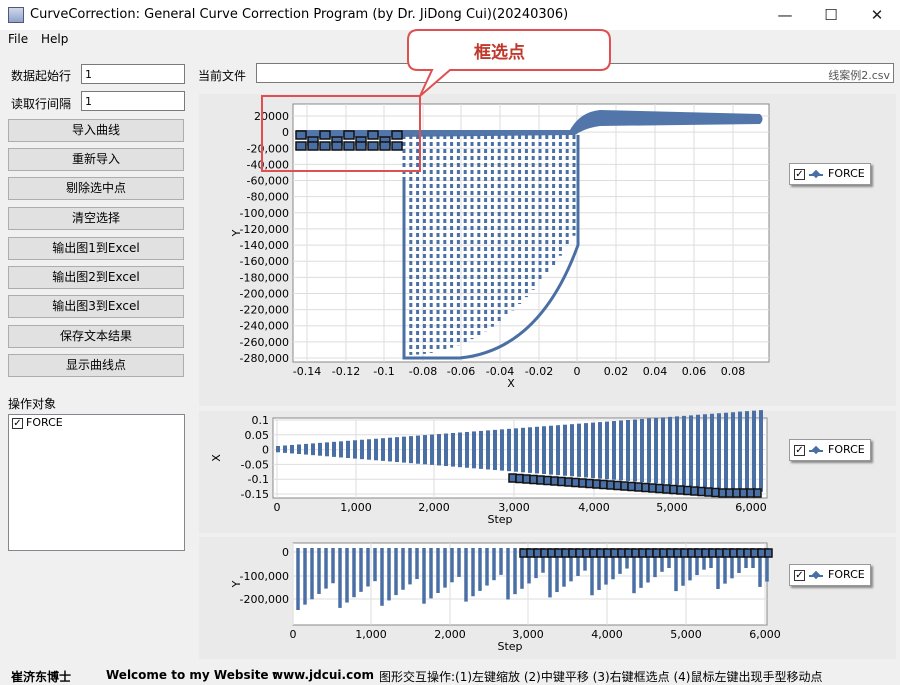 The height and width of the screenshot is (685, 900). Describe the element at coordinates (264, 245) in the screenshot. I see `chart1-ytick-label: -140,000` at that location.